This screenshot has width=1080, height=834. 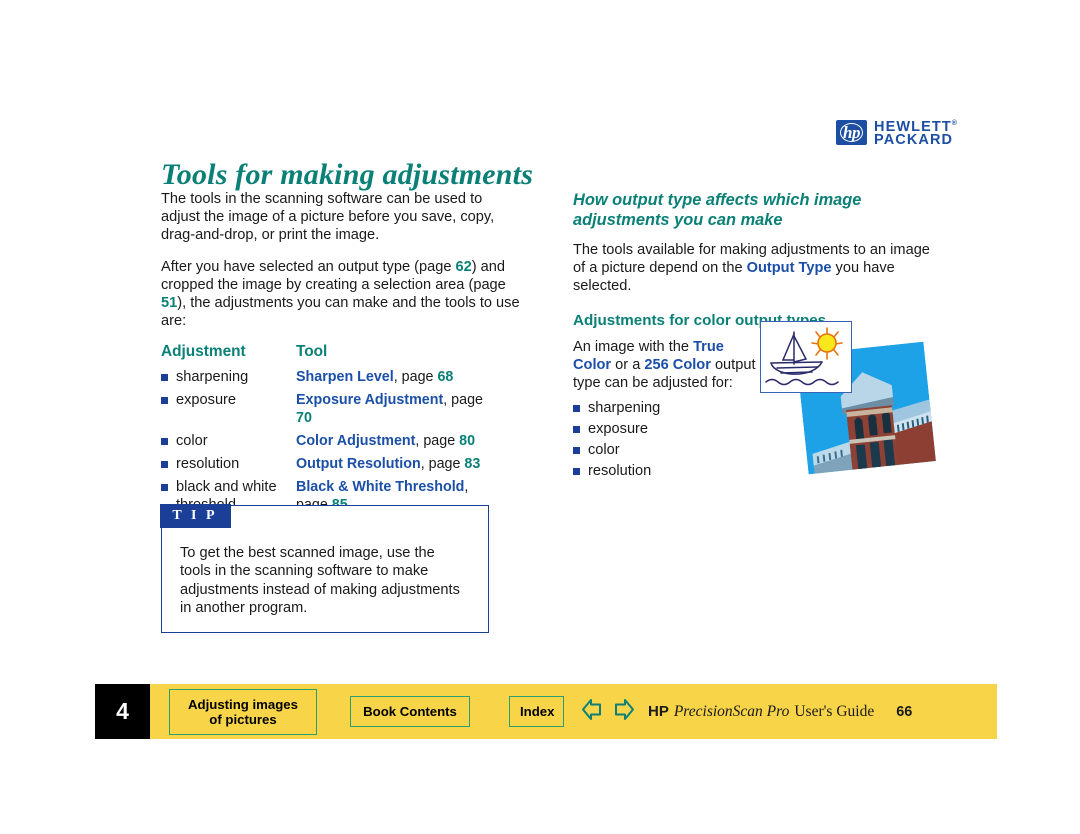 I want to click on adjustment-cell: exposure, so click(x=228, y=409).